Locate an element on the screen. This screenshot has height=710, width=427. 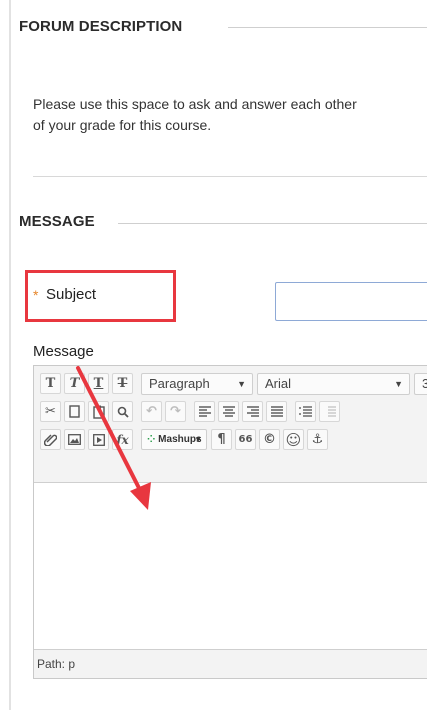
insert-media-icon is located at coordinates (98, 439).